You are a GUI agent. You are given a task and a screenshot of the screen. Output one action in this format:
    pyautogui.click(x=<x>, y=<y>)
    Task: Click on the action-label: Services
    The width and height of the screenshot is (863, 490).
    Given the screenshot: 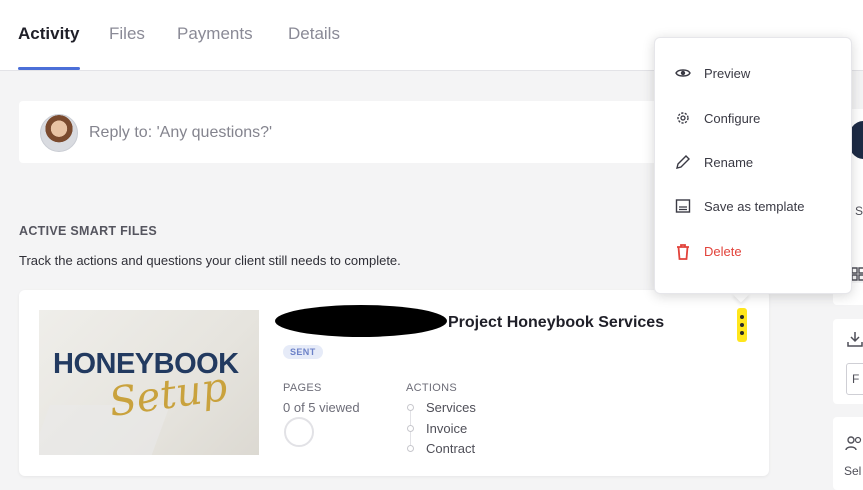 What is the action you would take?
    pyautogui.click(x=451, y=407)
    